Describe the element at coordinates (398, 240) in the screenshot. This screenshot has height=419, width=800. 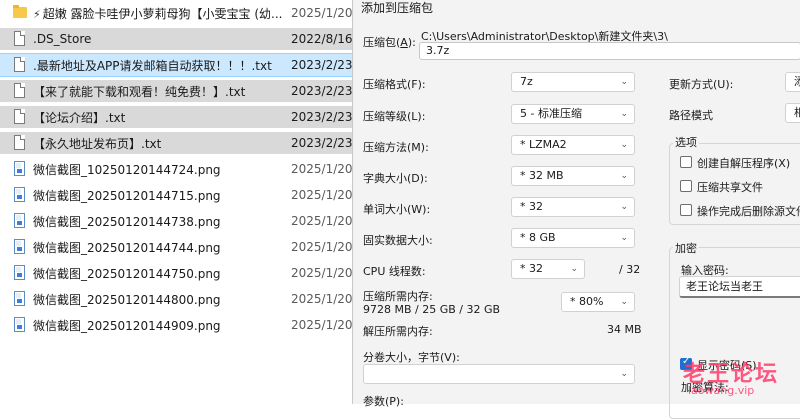
I see `solid-label: 固实数据大小:` at that location.